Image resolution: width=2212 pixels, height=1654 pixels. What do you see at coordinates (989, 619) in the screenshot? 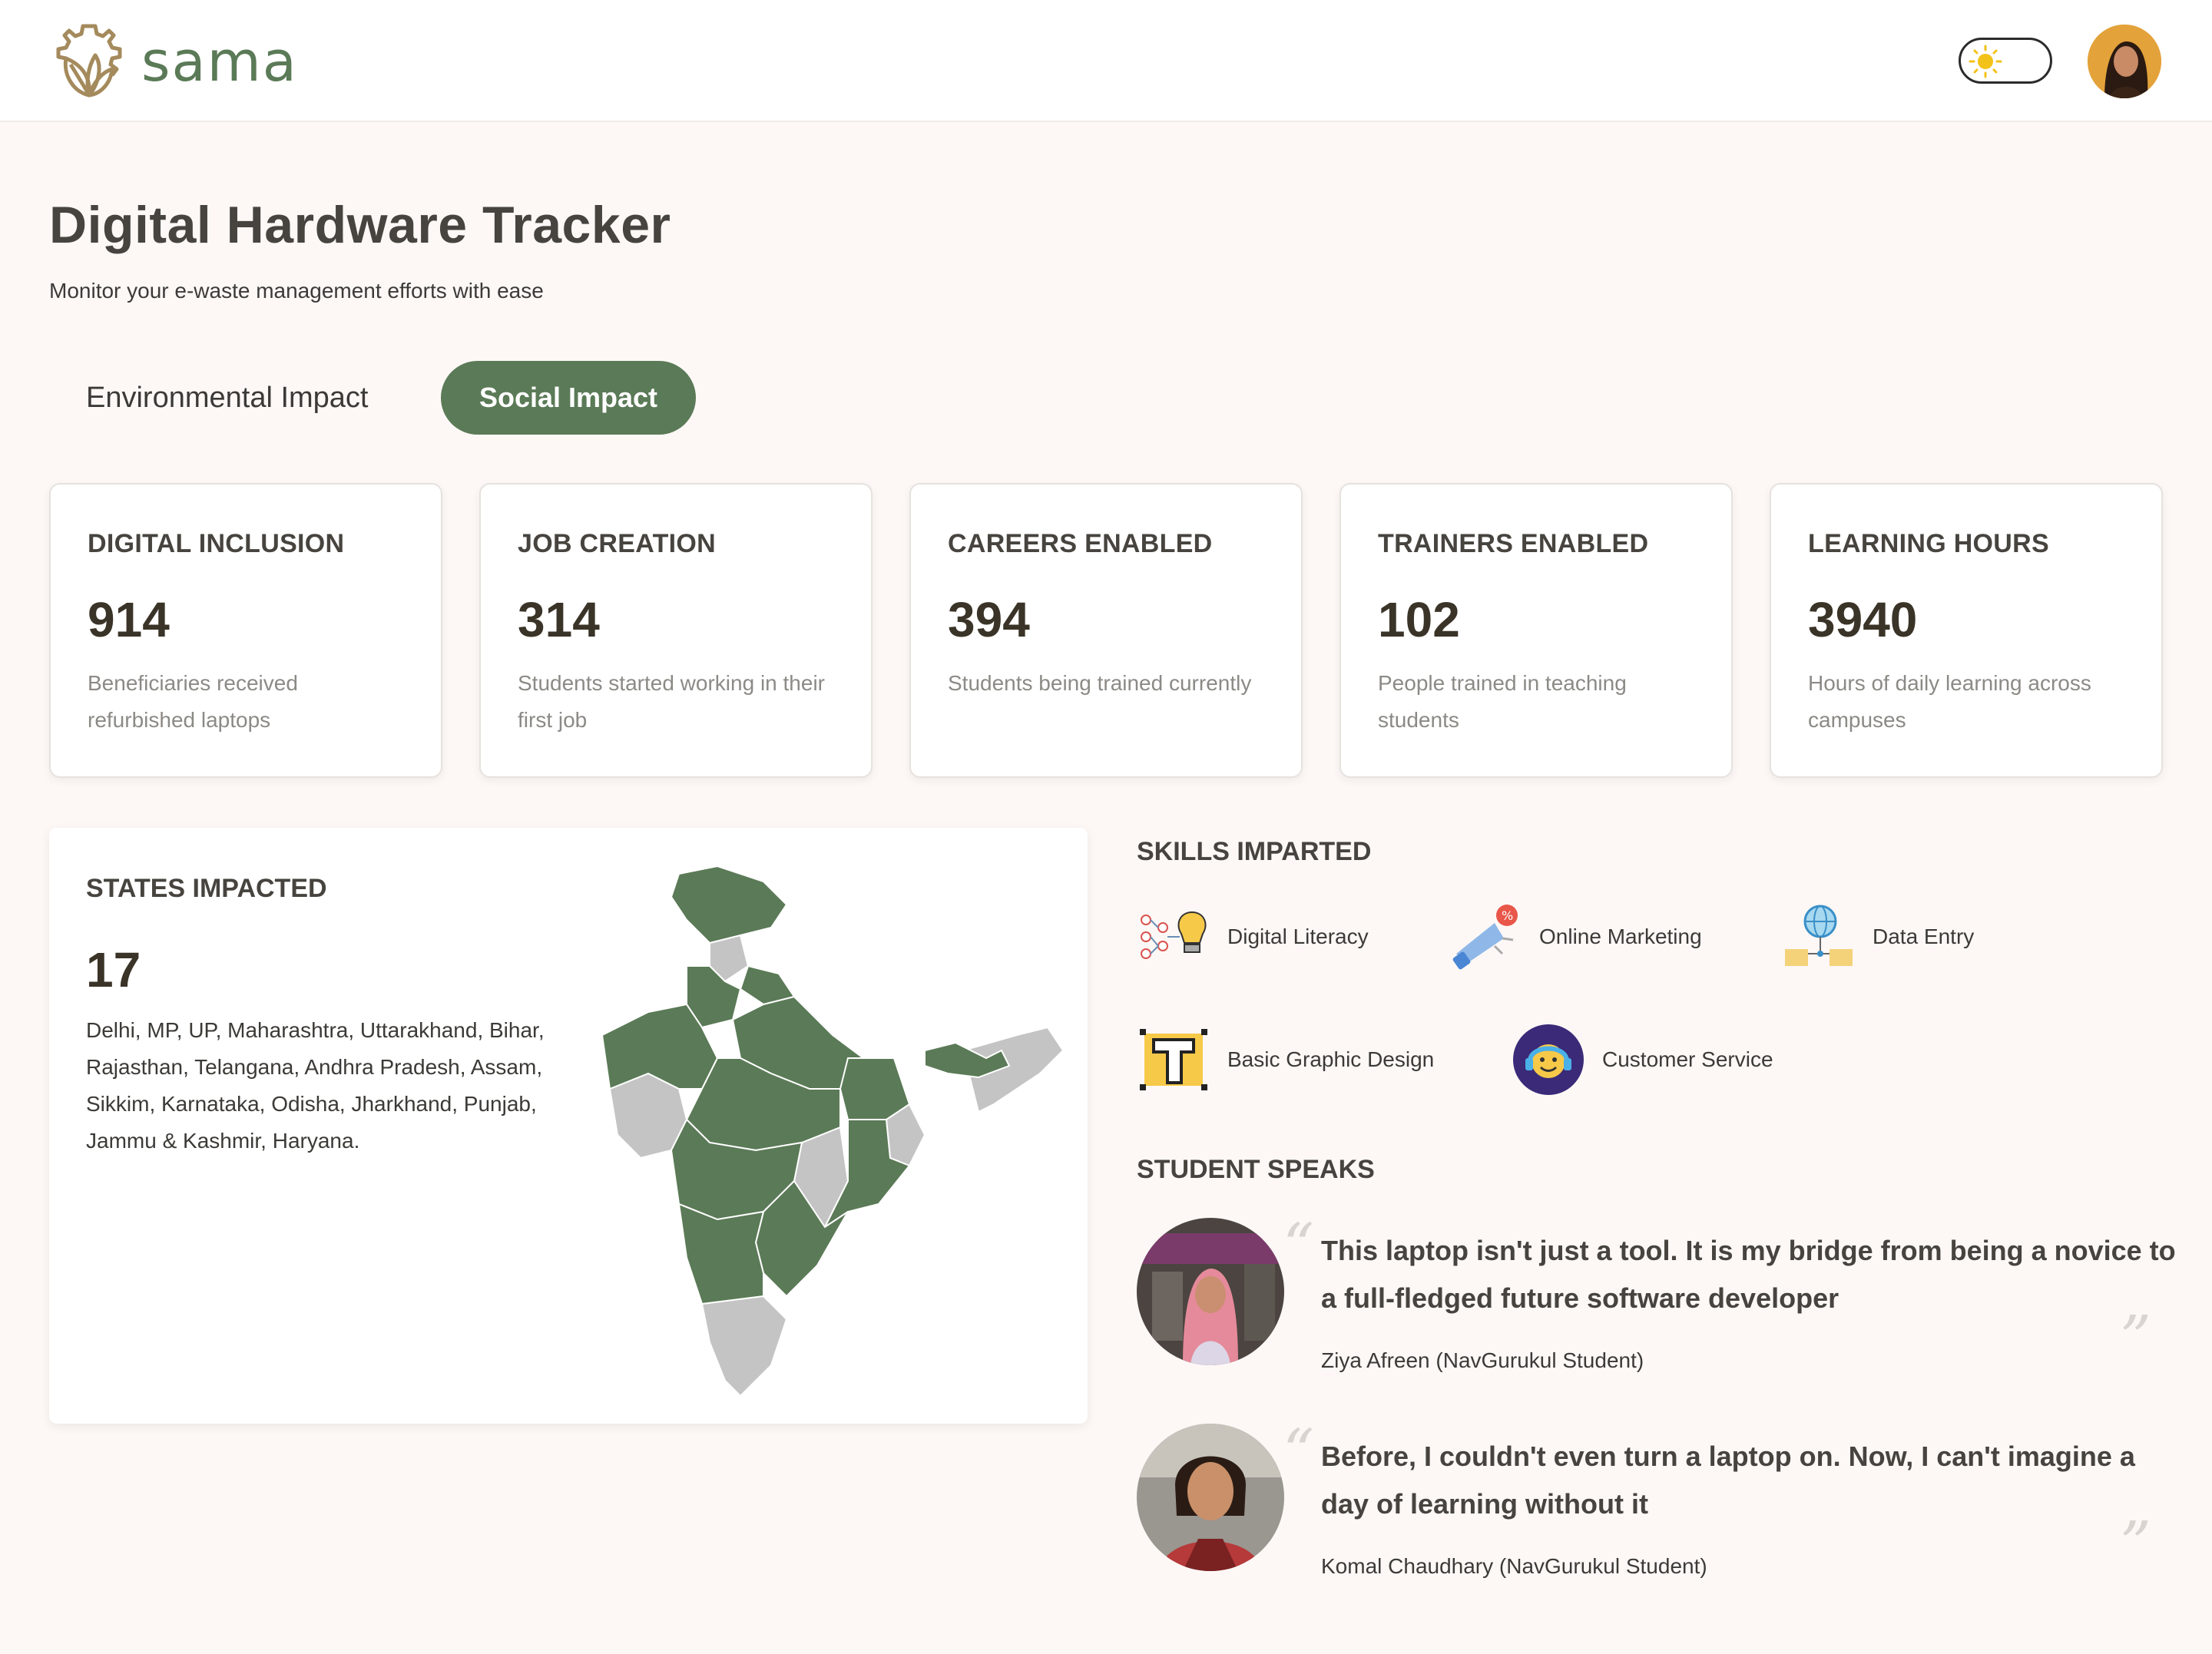
I see `stat-value: 394` at bounding box center [989, 619].